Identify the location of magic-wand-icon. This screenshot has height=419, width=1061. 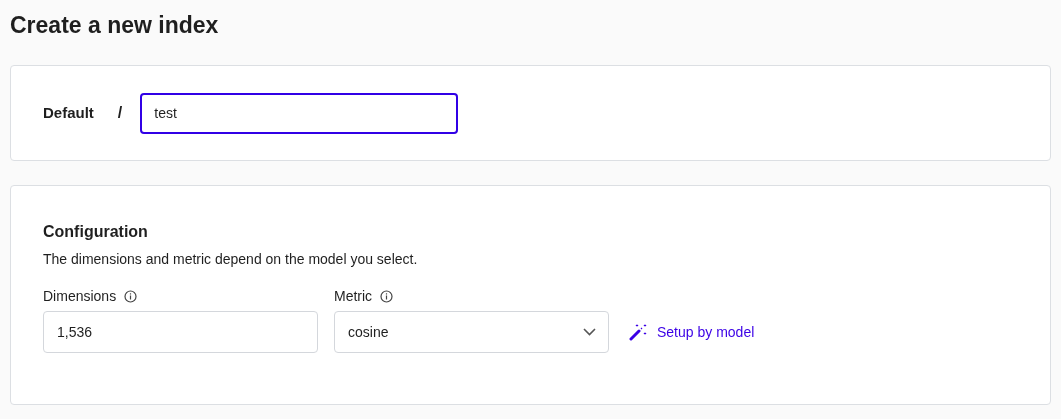
(638, 332).